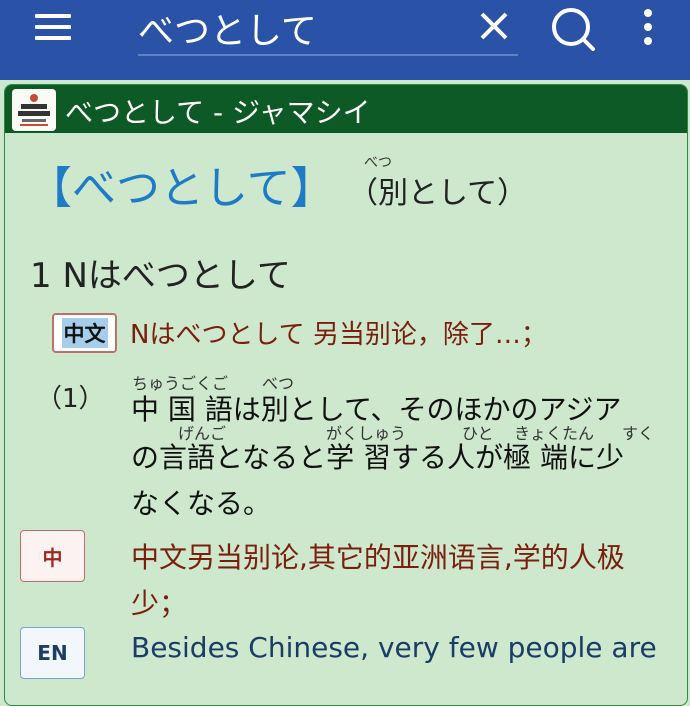 This screenshot has height=706, width=690. What do you see at coordinates (648, 27) in the screenshot?
I see `more-vert-icon` at bounding box center [648, 27].